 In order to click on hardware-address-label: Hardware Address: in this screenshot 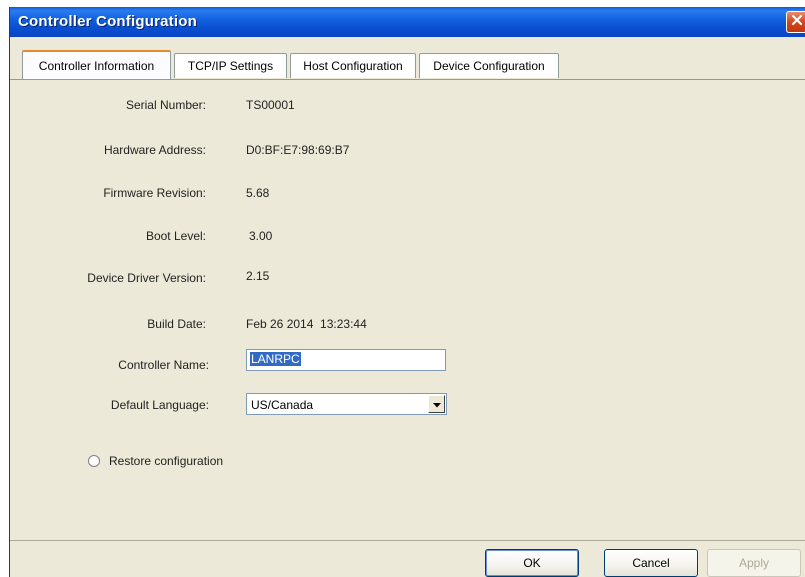, I will do `click(154, 150)`.